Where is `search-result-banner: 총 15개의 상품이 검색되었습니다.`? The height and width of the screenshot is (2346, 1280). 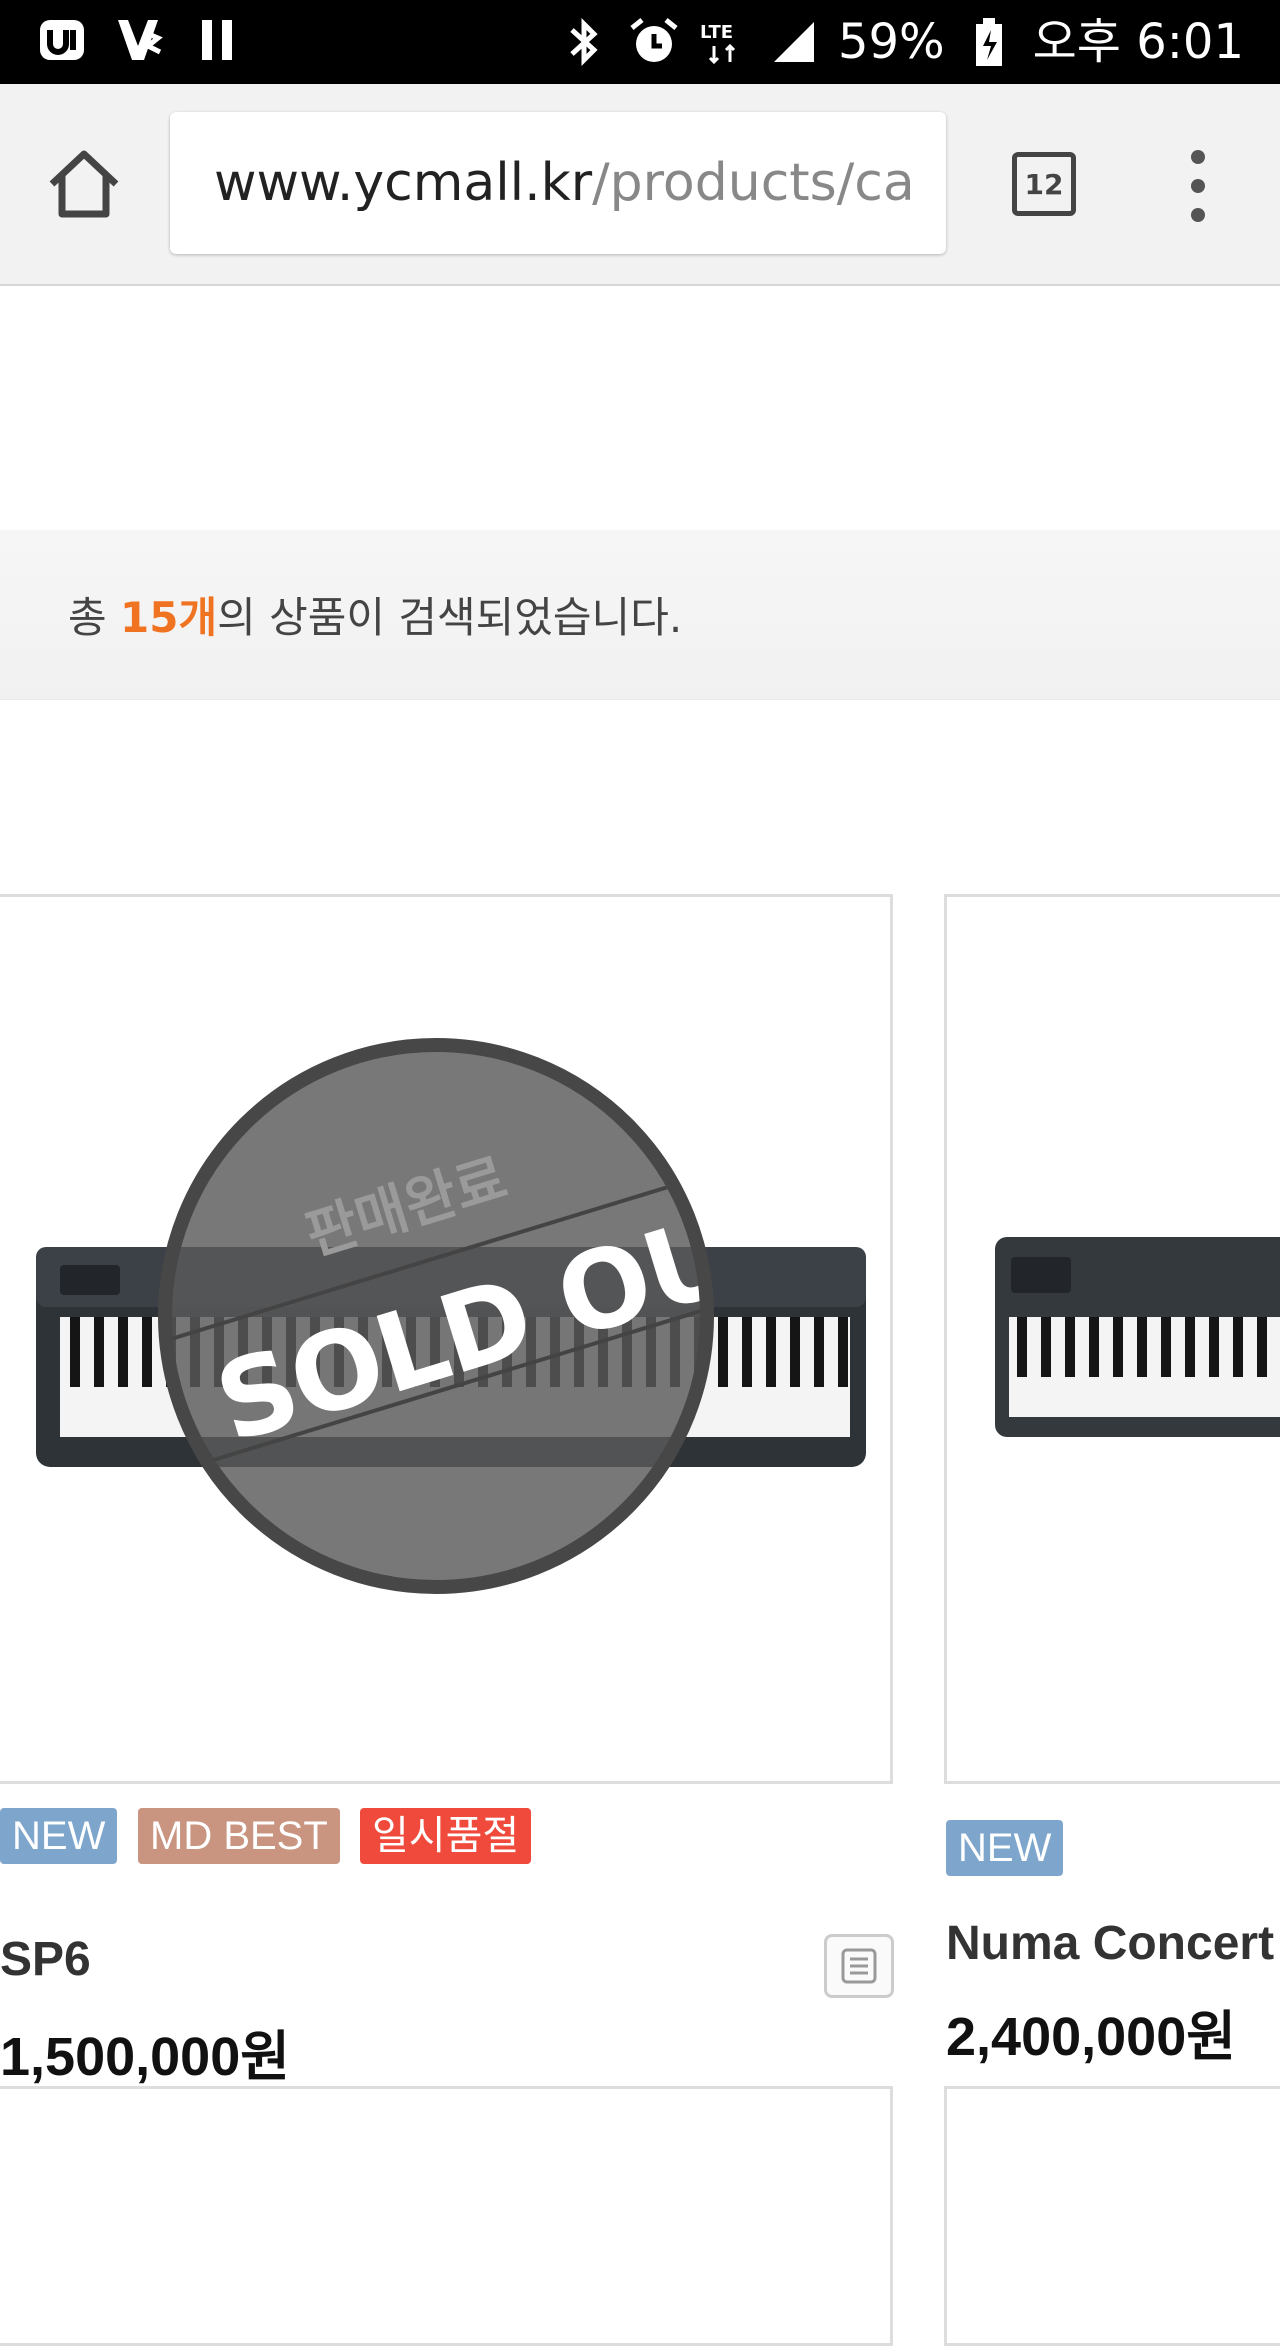
search-result-banner: 총 15개의 상품이 검색되었습니다. is located at coordinates (640, 615).